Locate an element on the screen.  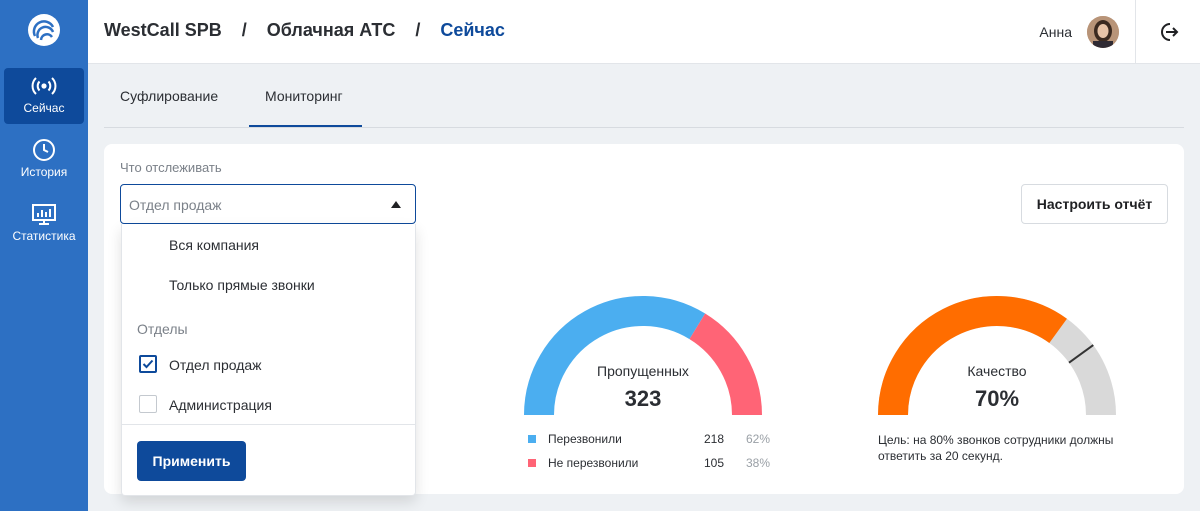
dropdown-option-whole-company: Вся компания is located at coordinates (214, 245).